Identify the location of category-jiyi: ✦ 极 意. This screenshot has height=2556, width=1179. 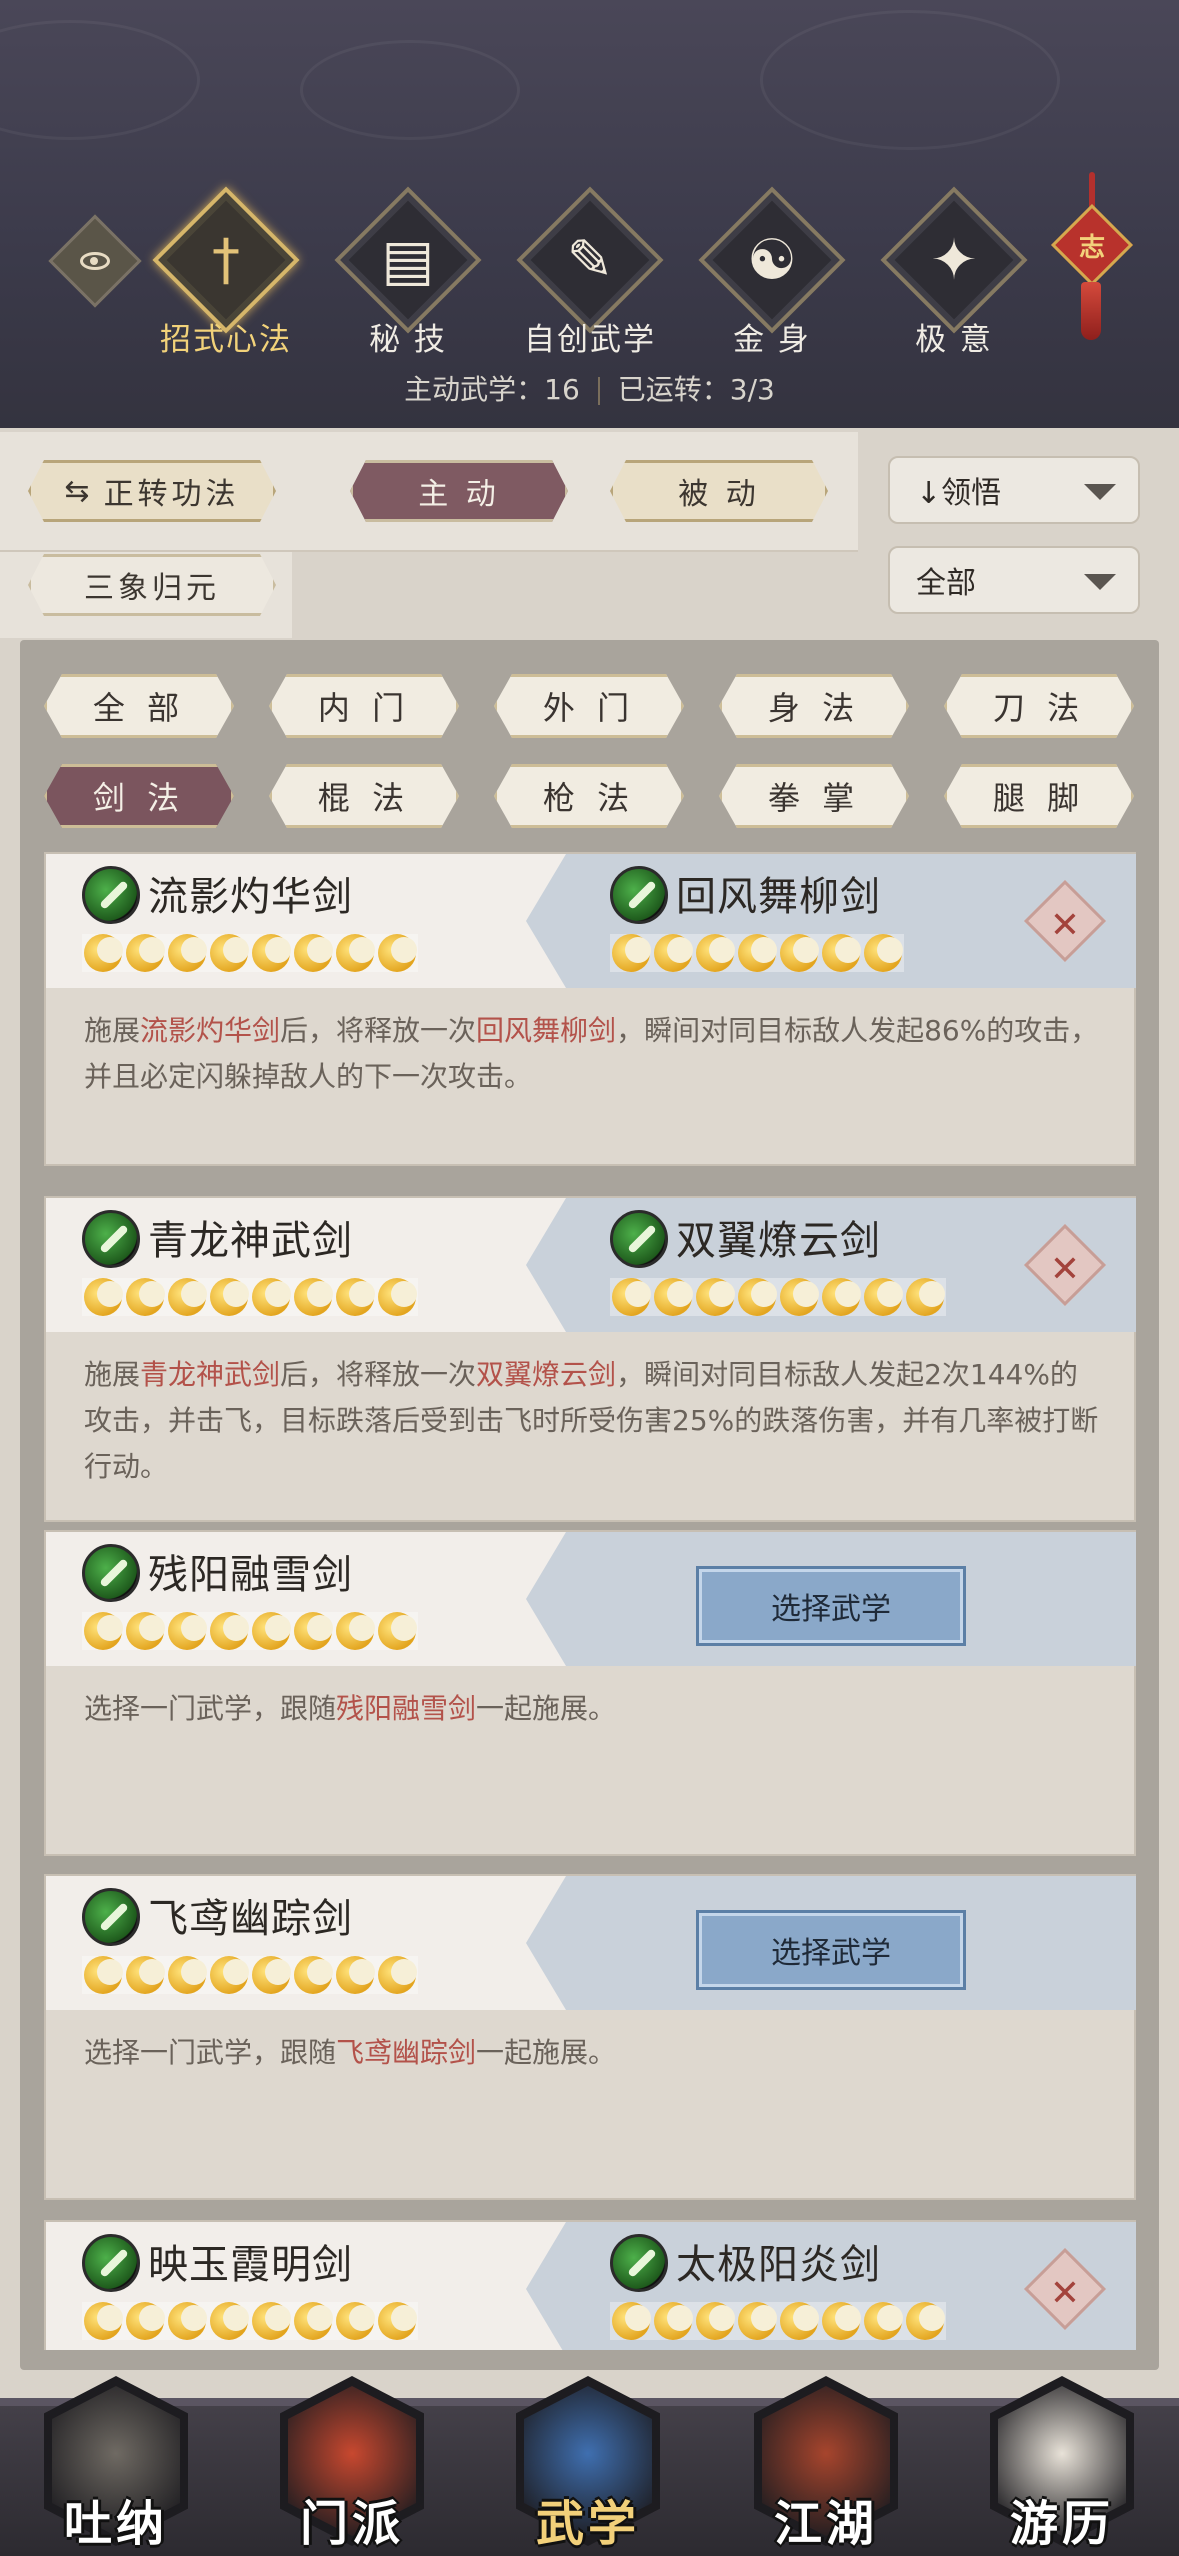
(943, 274).